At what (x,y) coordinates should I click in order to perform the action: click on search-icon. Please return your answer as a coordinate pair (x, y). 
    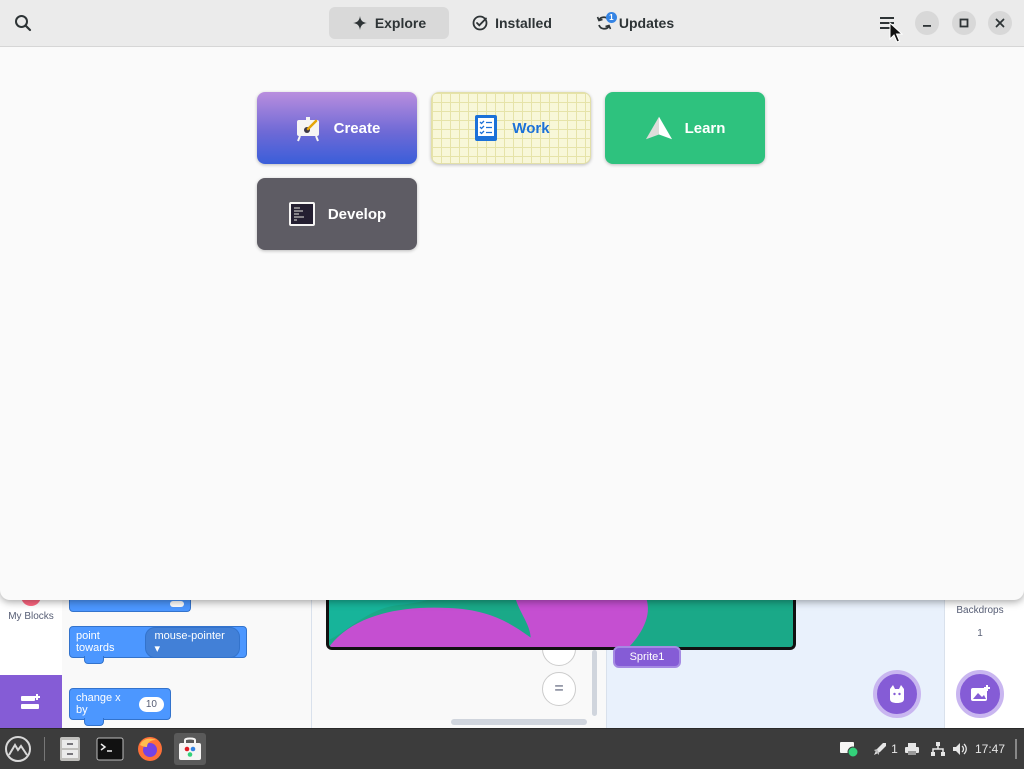
    Looking at the image, I should click on (23, 23).